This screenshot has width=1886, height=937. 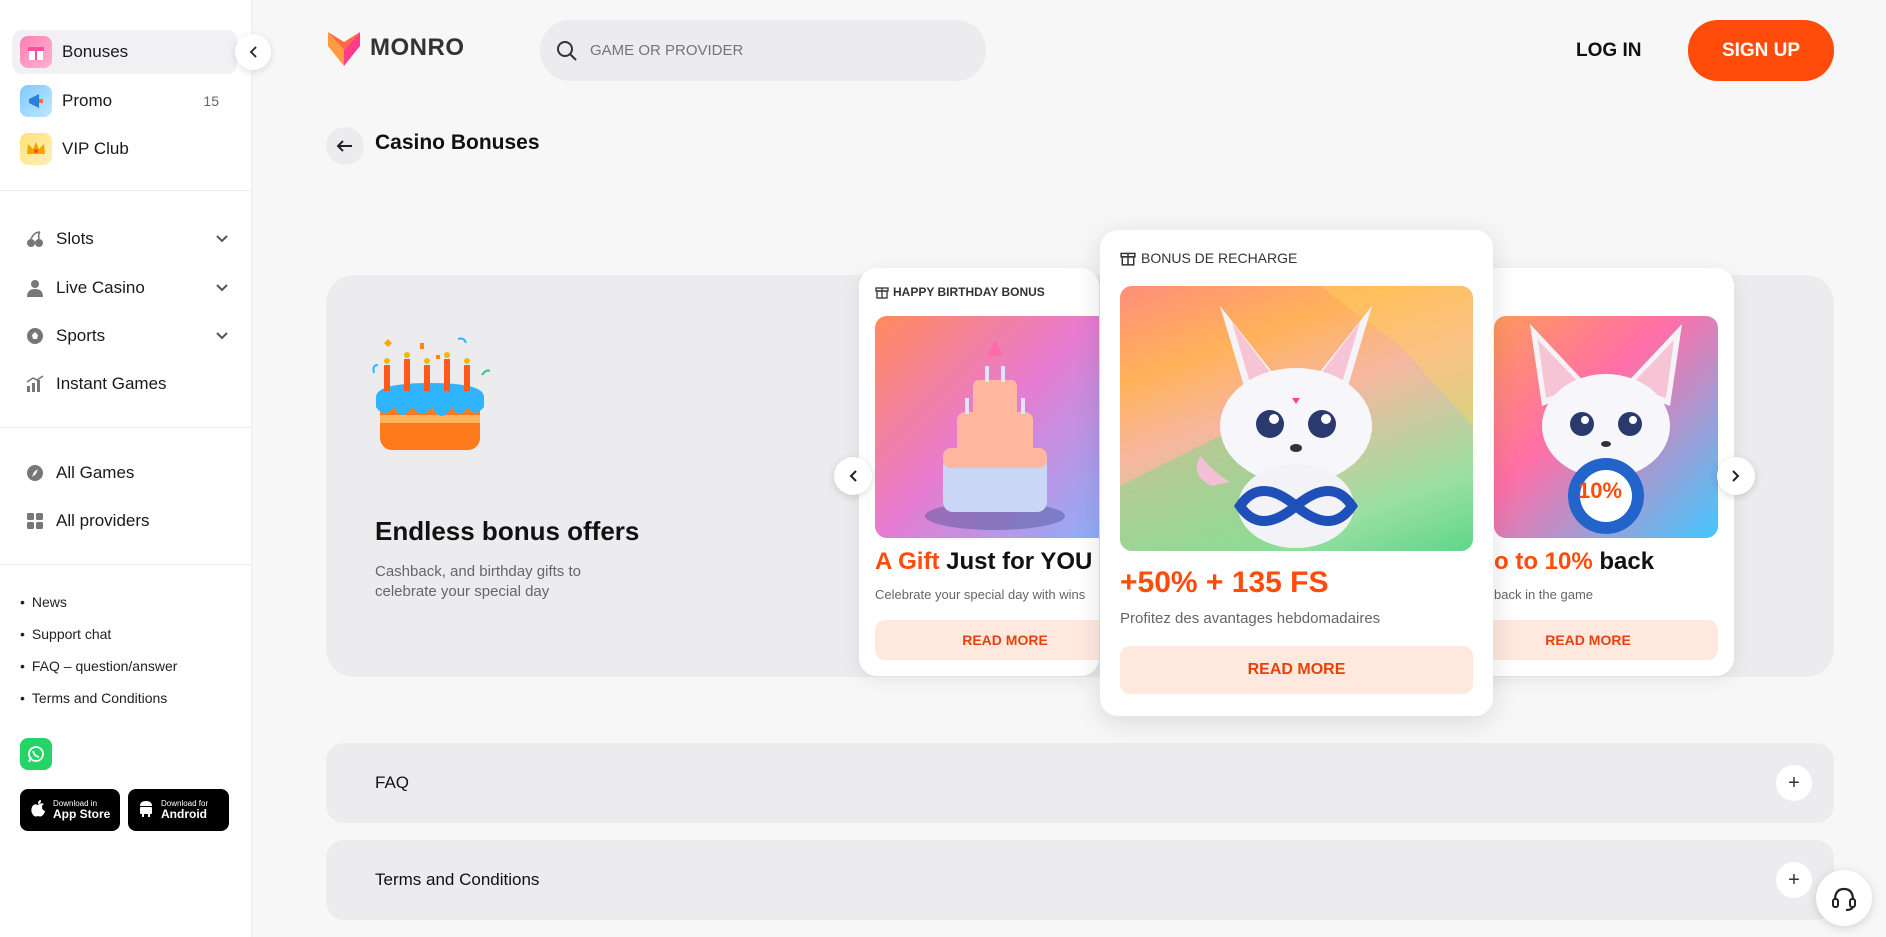 I want to click on chevron-right-icon, so click(x=1736, y=476).